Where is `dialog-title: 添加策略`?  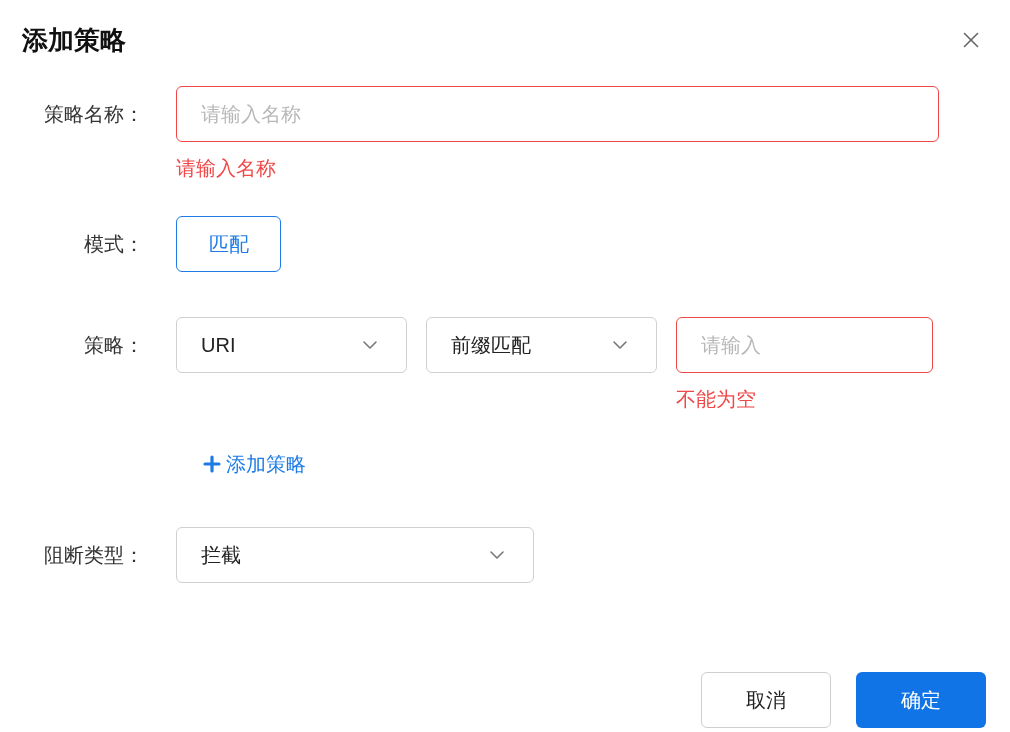 dialog-title: 添加策略 is located at coordinates (74, 40).